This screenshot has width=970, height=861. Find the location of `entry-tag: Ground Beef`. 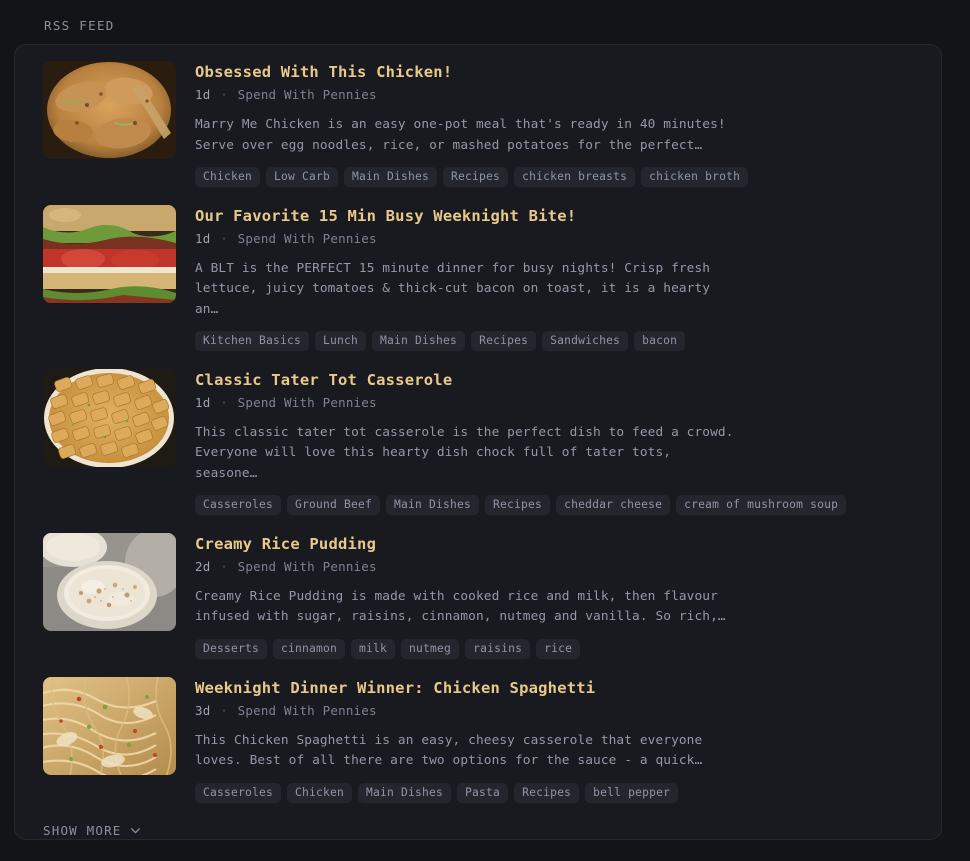

entry-tag: Ground Beef is located at coordinates (334, 504).